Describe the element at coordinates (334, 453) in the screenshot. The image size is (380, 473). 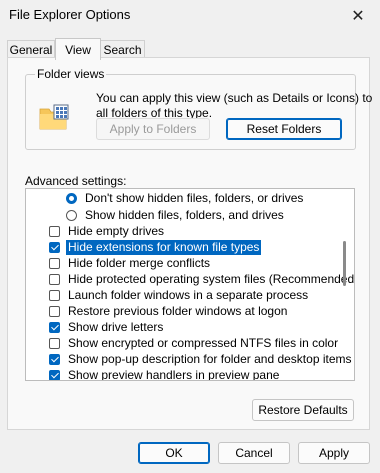
I see `apply-button: Apply` at that location.